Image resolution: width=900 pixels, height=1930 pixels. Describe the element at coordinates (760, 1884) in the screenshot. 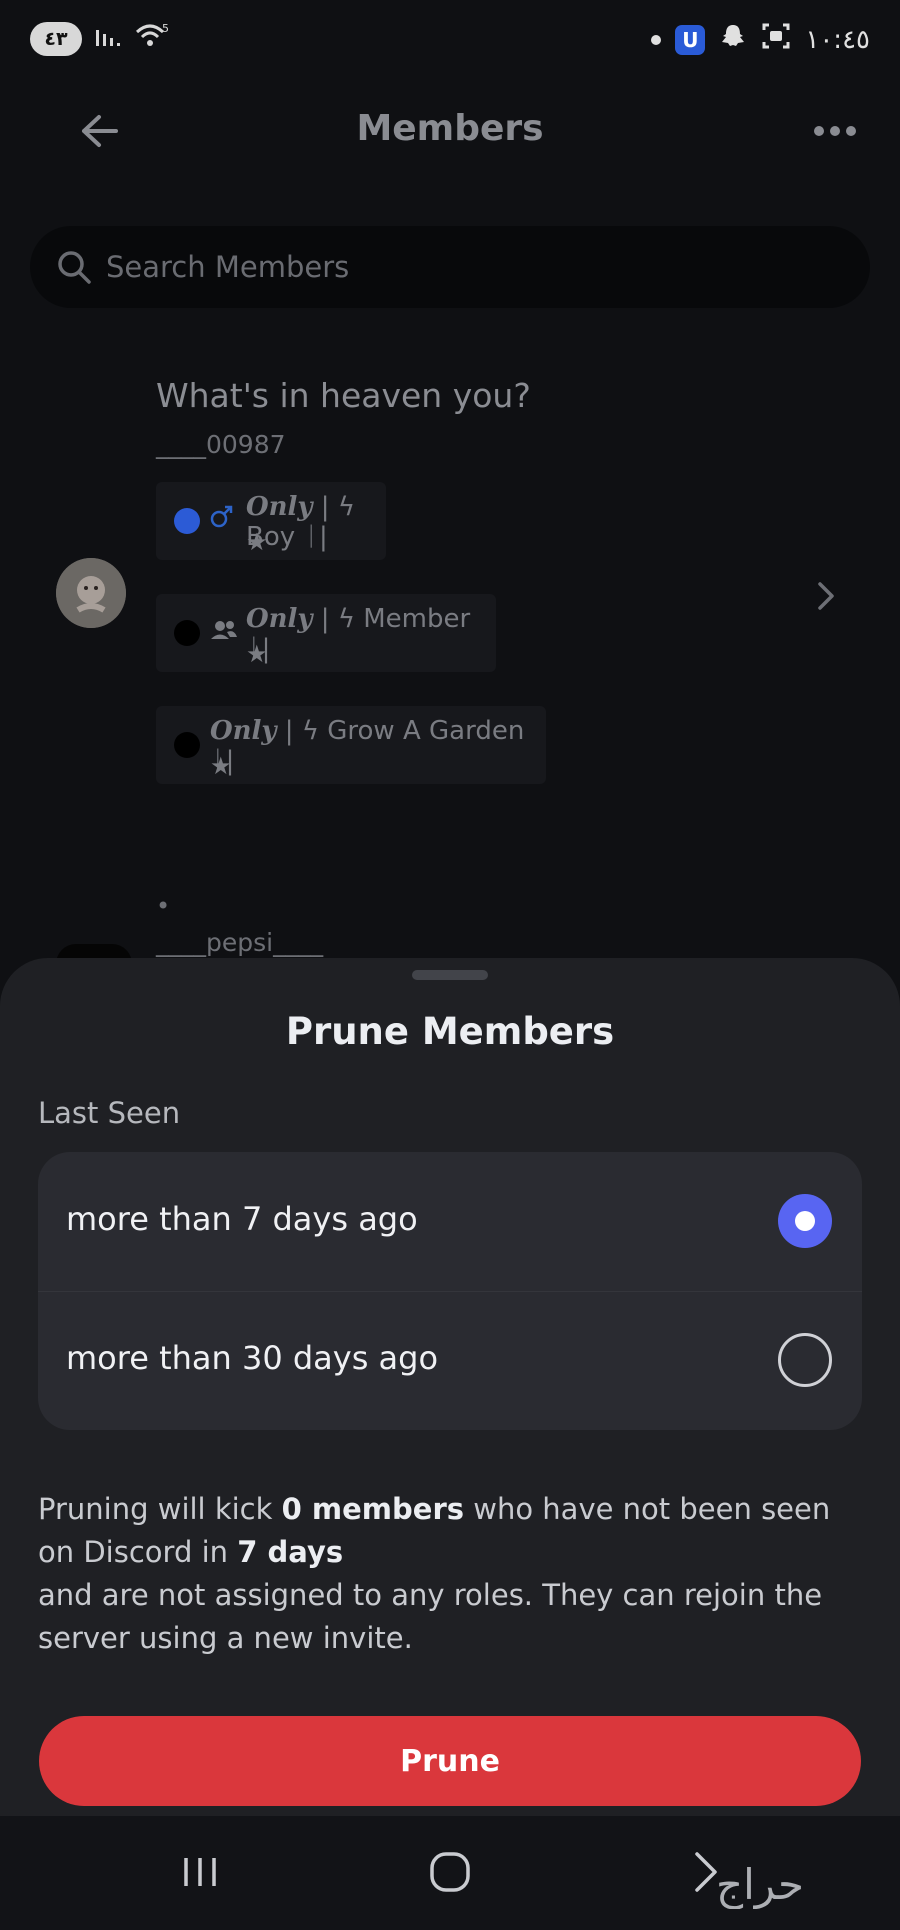

I see `watermark-logo: حراج` at that location.